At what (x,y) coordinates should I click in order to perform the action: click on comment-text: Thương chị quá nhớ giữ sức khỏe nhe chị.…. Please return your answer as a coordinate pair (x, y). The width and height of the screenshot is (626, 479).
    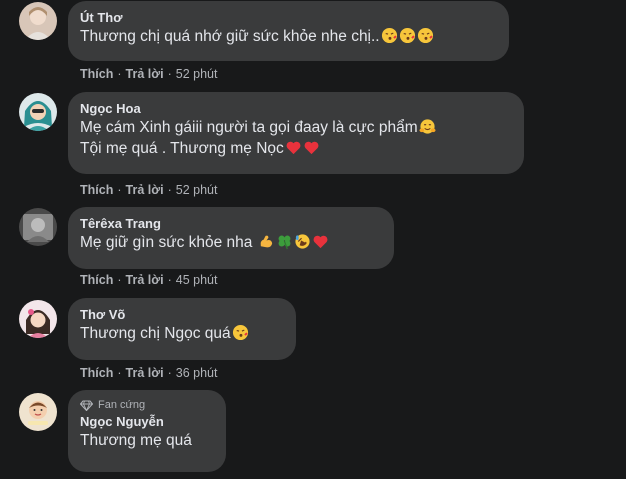
    Looking at the image, I should click on (288, 36).